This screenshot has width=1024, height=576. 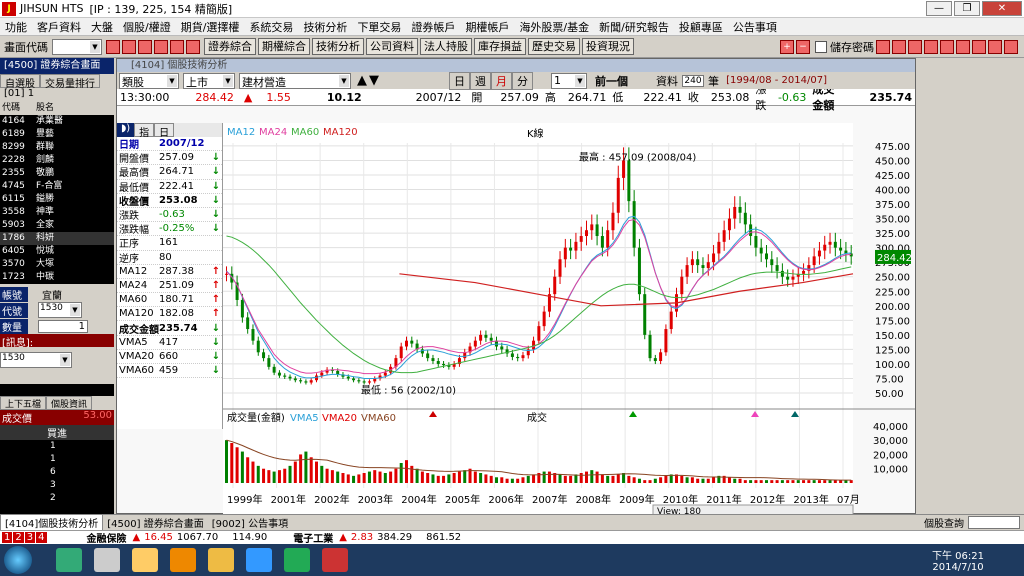 What do you see at coordinates (57, 121) in the screenshot?
I see `watchlist-row: 4164 承業醫` at bounding box center [57, 121].